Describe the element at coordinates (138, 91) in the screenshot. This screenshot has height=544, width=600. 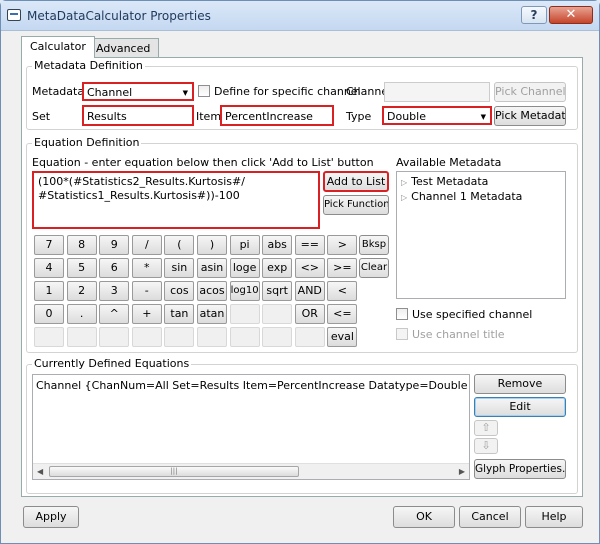
I see `metadata-dropdown: Channel ▼` at that location.